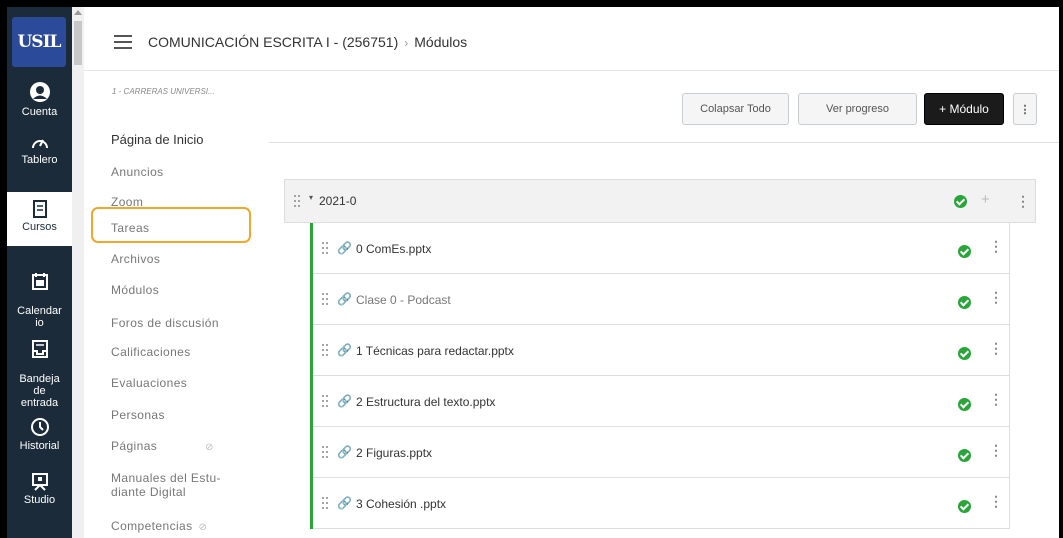 The height and width of the screenshot is (538, 1063). What do you see at coordinates (137, 172) in the screenshot?
I see `course-nav-announcements: Anuncios` at bounding box center [137, 172].